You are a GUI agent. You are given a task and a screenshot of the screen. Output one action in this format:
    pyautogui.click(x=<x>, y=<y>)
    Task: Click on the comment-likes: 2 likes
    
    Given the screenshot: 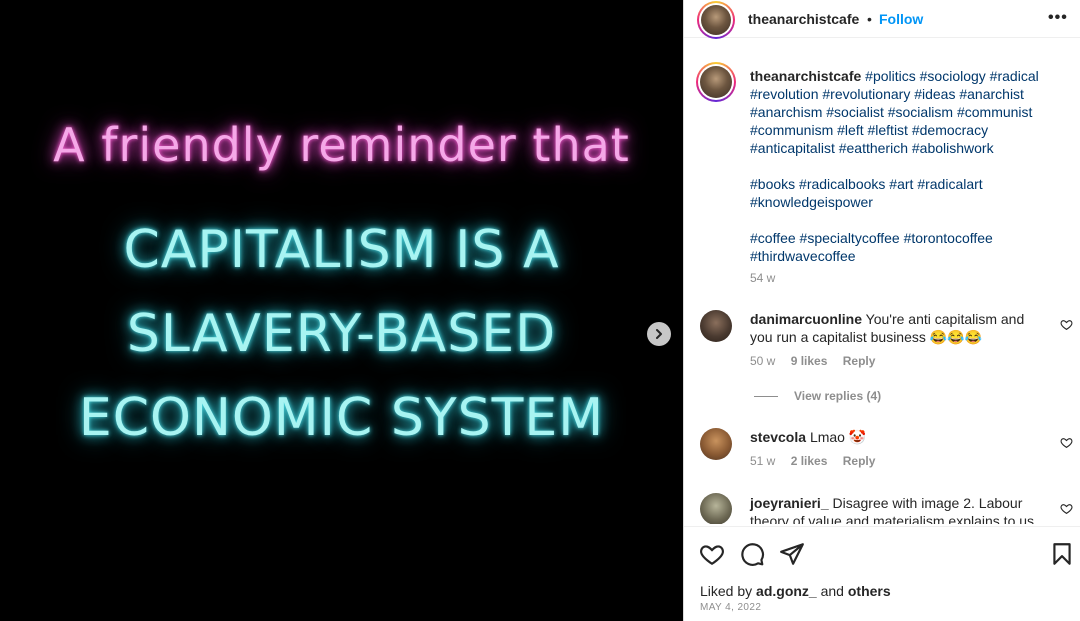 What is the action you would take?
    pyautogui.click(x=809, y=461)
    